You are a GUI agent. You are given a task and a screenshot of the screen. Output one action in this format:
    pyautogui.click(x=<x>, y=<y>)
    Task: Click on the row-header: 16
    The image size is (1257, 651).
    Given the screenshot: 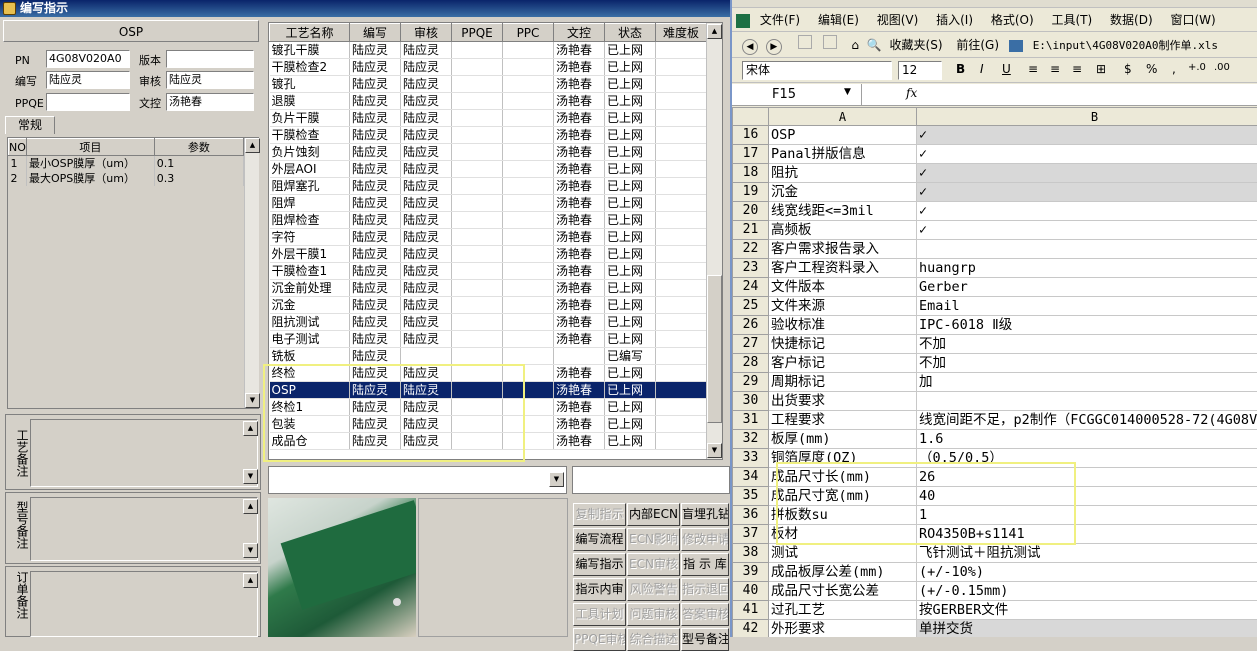 What is the action you would take?
    pyautogui.click(x=751, y=135)
    